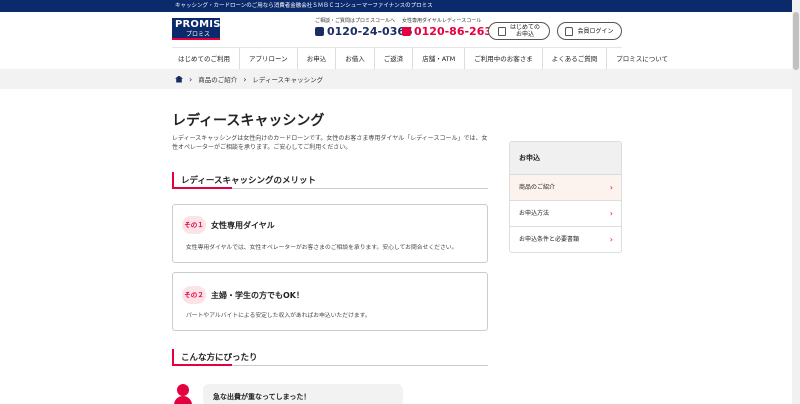 The width and height of the screenshot is (800, 404). I want to click on logo-underline, so click(196, 39).